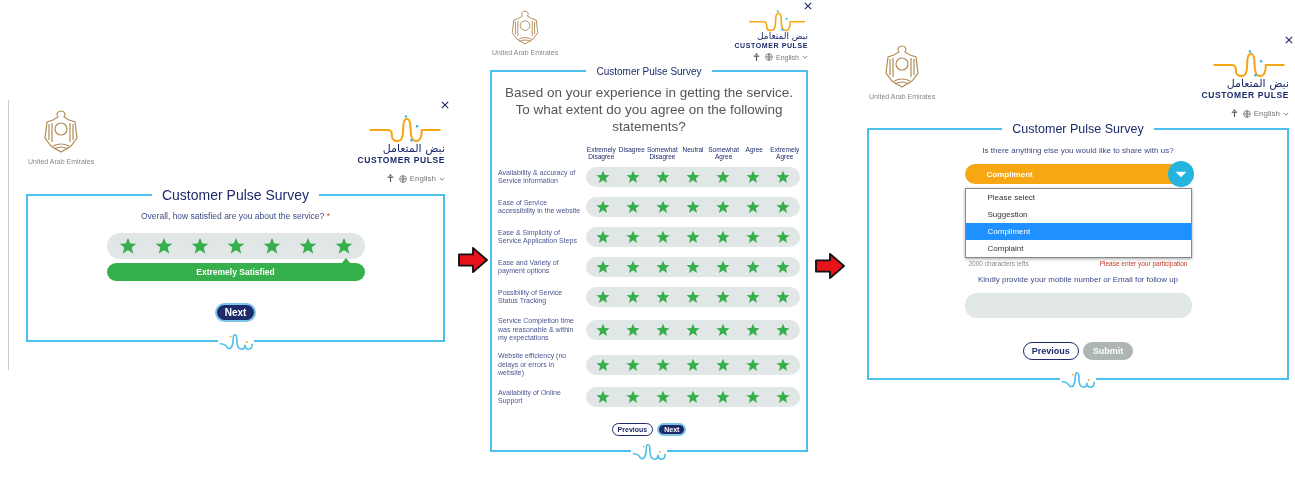 The height and width of the screenshot is (481, 1295). I want to click on dropdown-option: Please select, so click(1078, 198).